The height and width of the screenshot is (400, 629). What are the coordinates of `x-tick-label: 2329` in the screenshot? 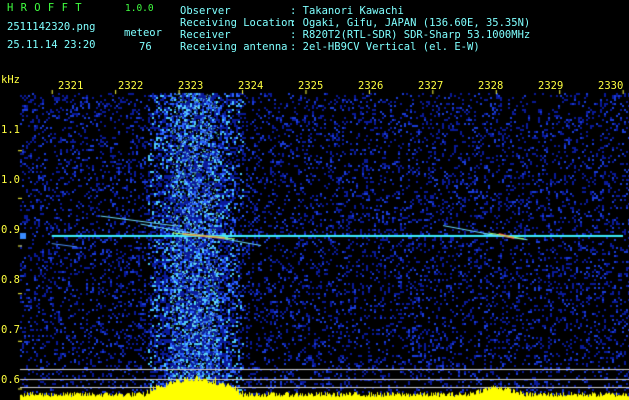 It's located at (551, 86).